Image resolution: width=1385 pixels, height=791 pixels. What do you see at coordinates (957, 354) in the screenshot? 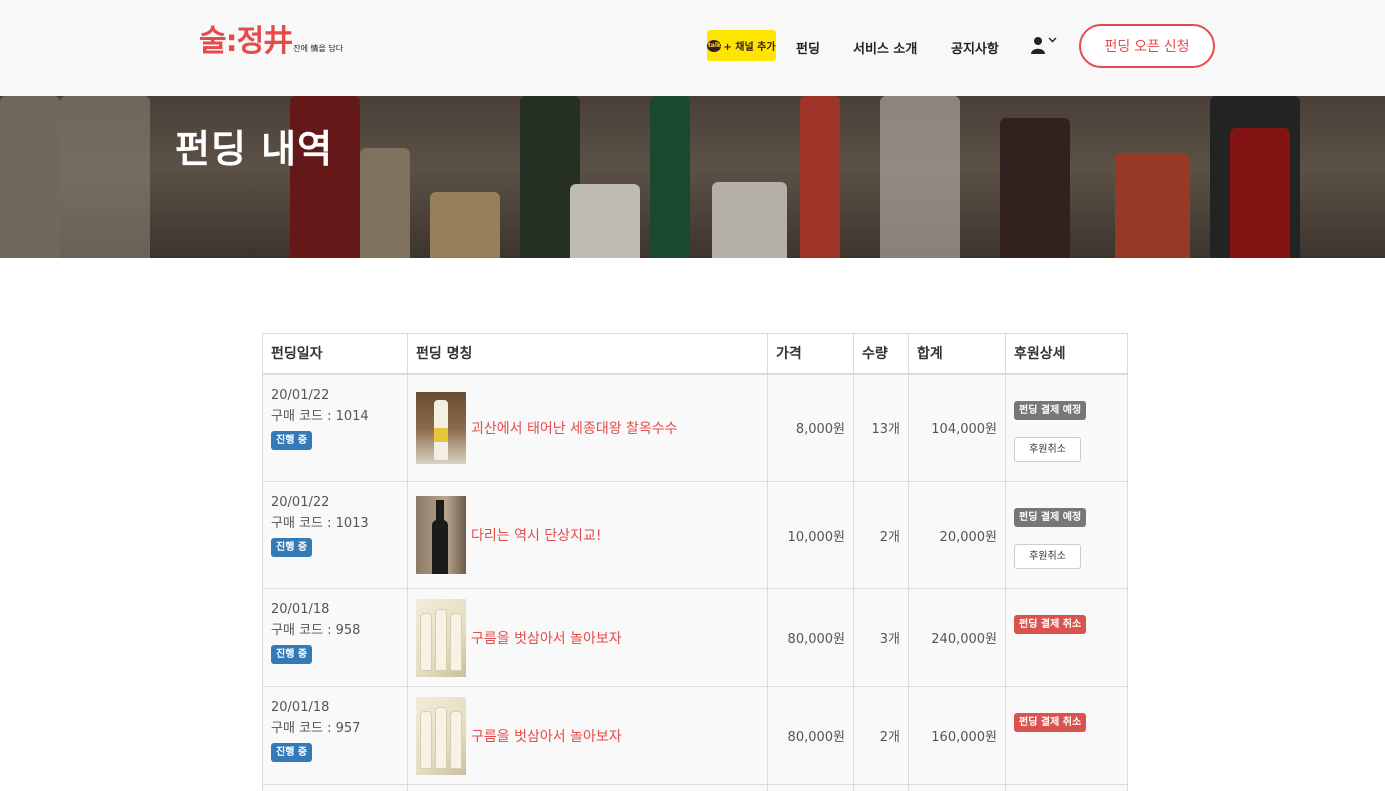
I see `header-total: 합계` at bounding box center [957, 354].